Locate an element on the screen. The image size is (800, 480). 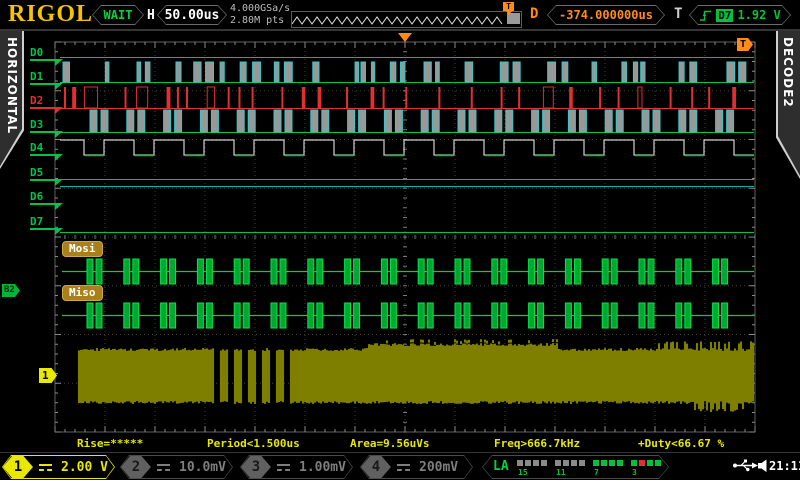
digital-channel-label-d0: D0 is located at coordinates (46, 56).